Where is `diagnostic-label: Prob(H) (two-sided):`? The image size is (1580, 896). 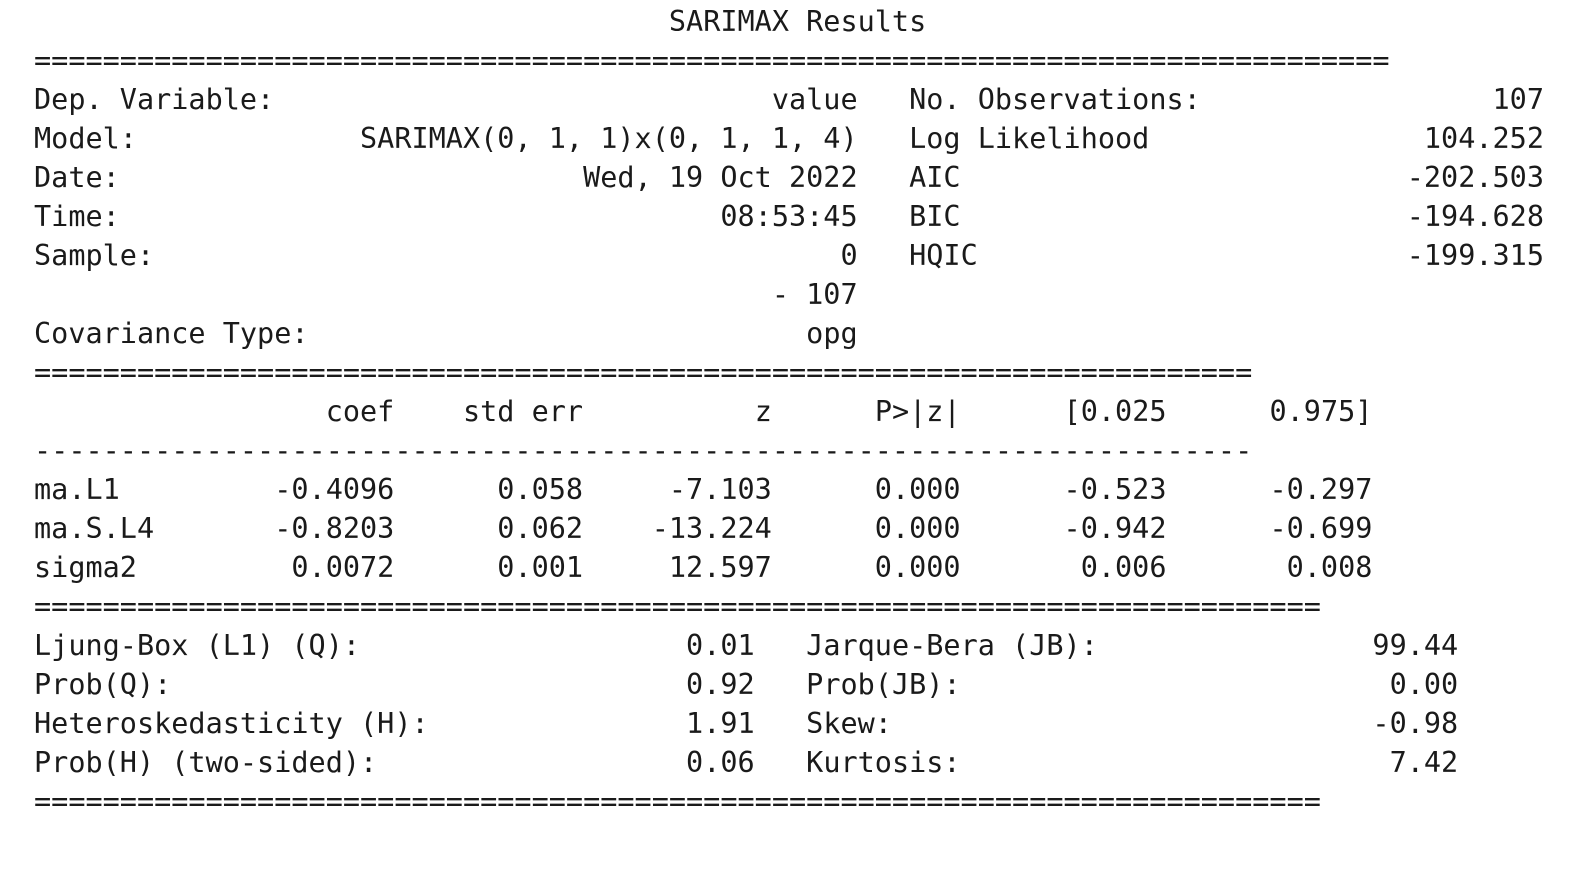 diagnostic-label: Prob(H) (two-sided): is located at coordinates (206, 762).